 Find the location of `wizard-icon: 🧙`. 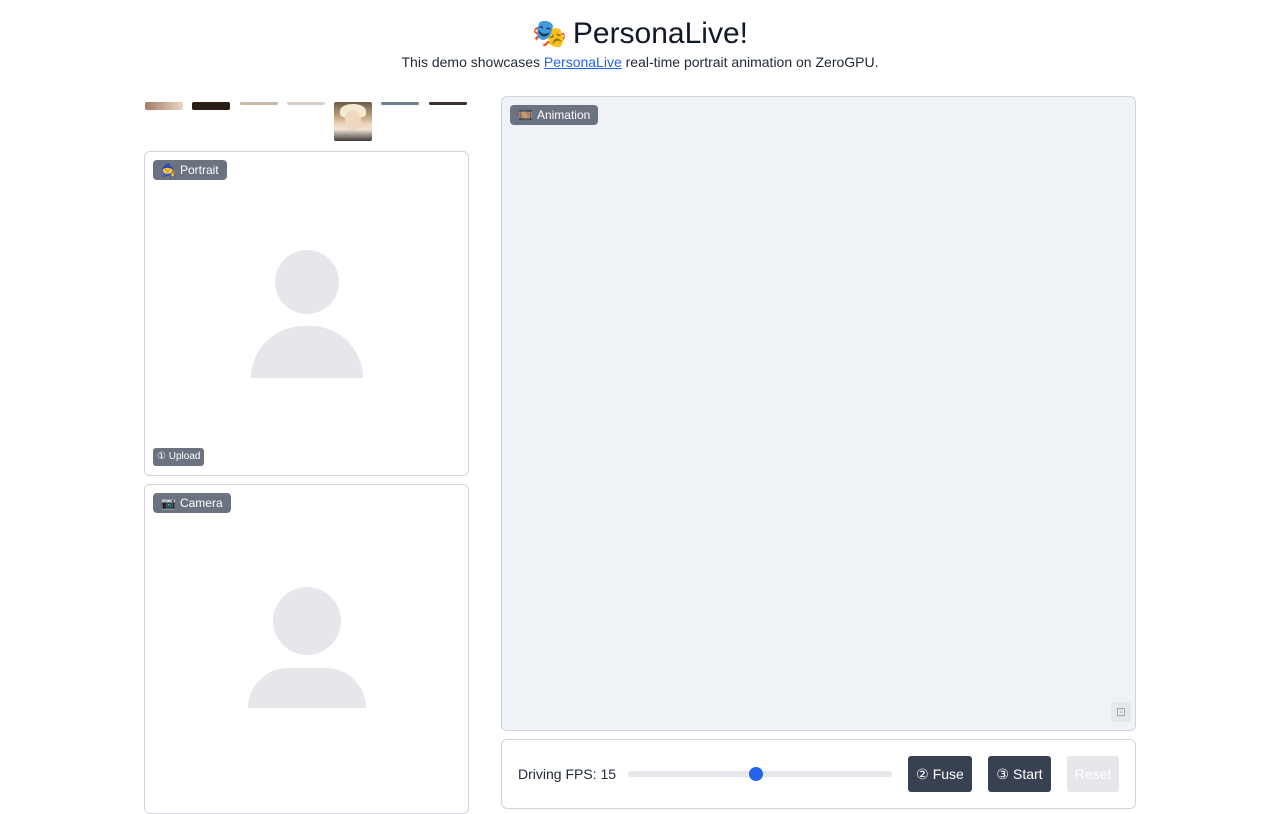

wizard-icon: 🧙 is located at coordinates (168, 170).